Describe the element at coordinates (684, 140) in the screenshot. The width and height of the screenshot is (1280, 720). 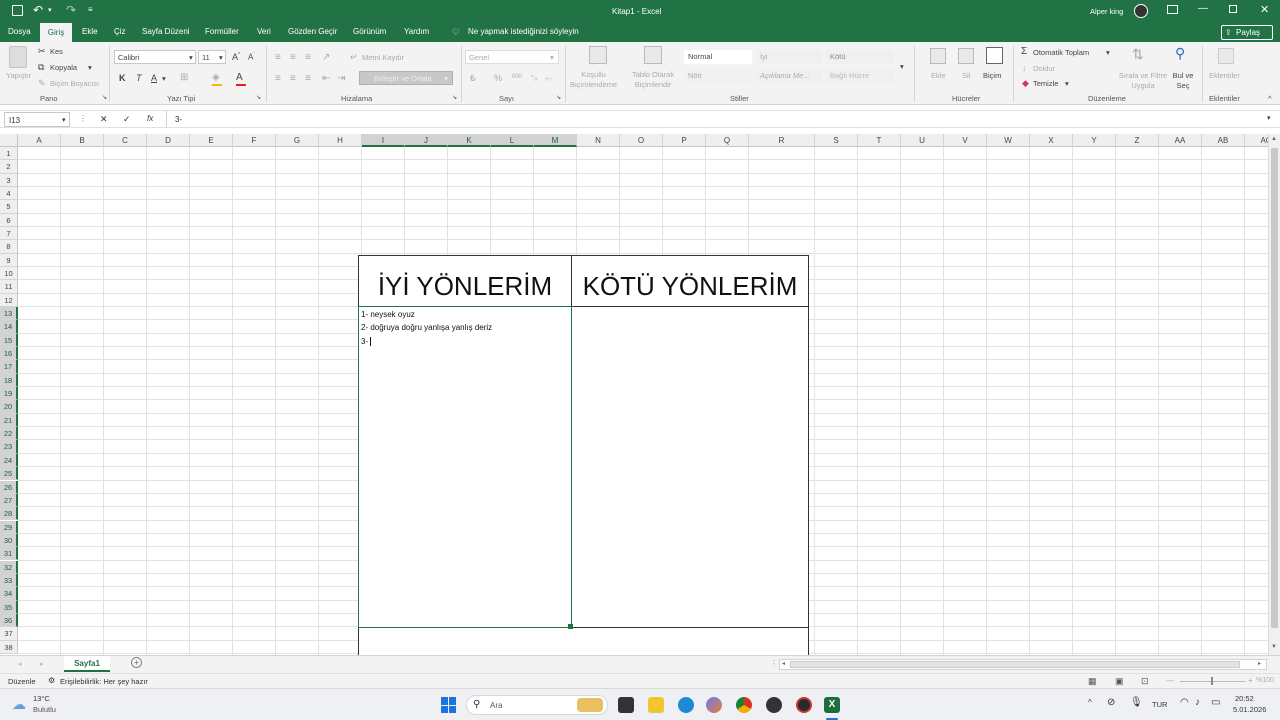
I see `column-header-p: P` at that location.